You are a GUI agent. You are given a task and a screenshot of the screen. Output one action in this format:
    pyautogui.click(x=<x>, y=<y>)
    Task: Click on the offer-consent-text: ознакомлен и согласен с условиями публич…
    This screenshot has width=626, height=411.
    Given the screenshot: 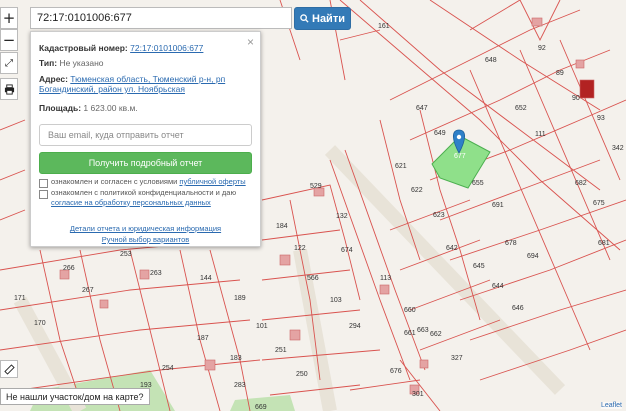 What is the action you would take?
    pyautogui.click(x=151, y=182)
    